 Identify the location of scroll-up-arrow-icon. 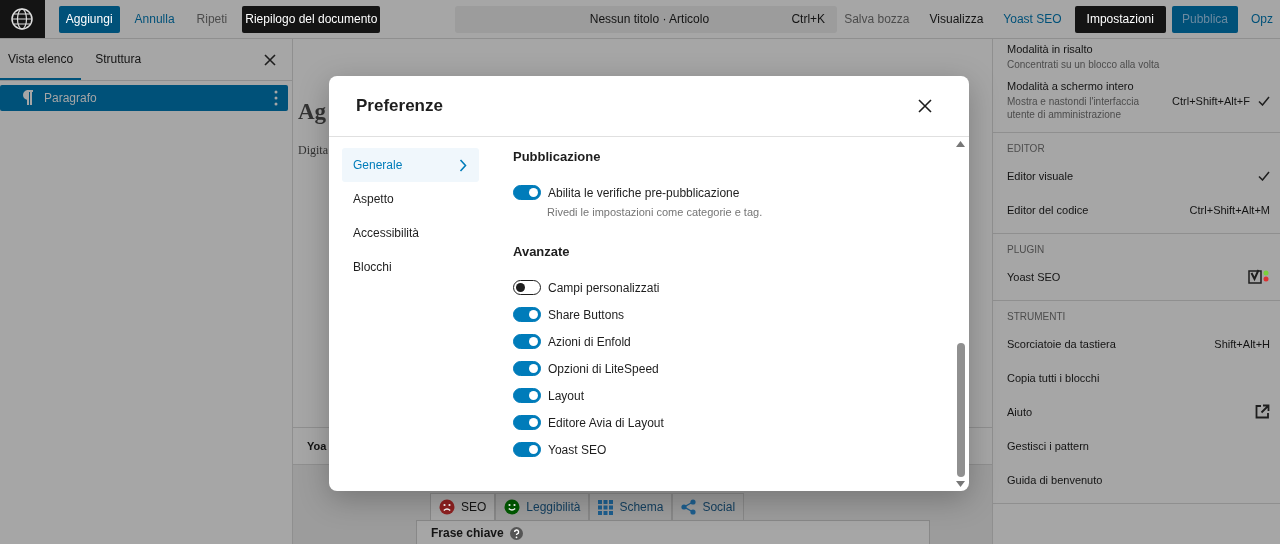
(960, 144).